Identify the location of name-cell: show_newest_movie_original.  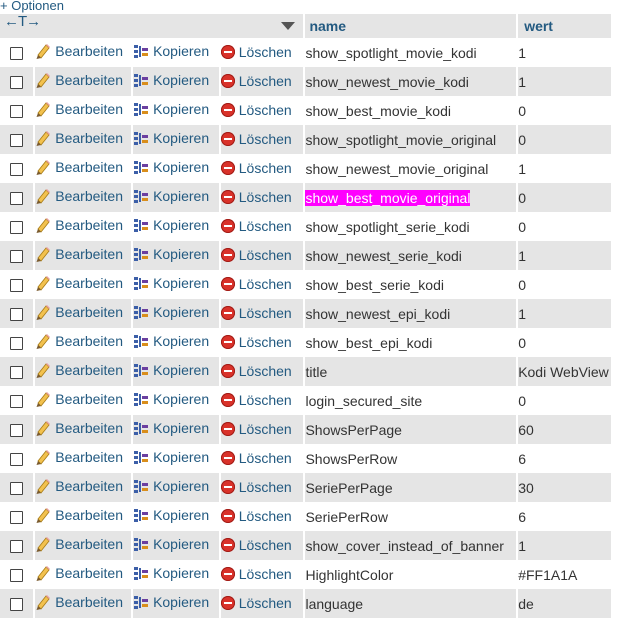
(411, 168).